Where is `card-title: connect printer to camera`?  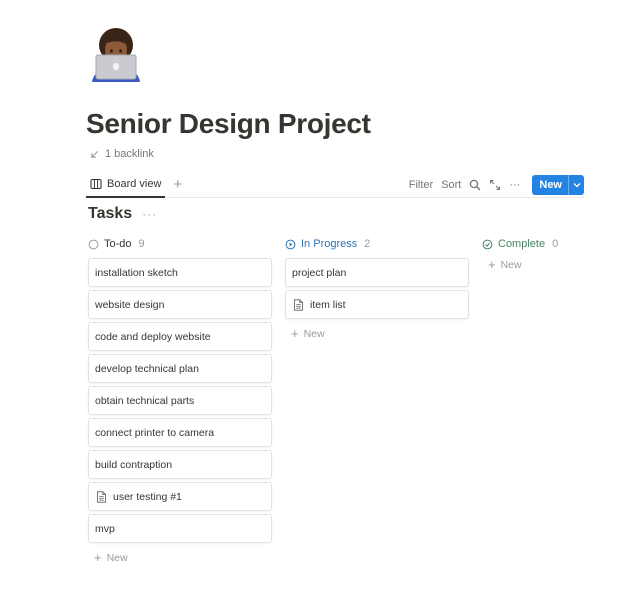
card-title: connect printer to camera is located at coordinates (155, 432).